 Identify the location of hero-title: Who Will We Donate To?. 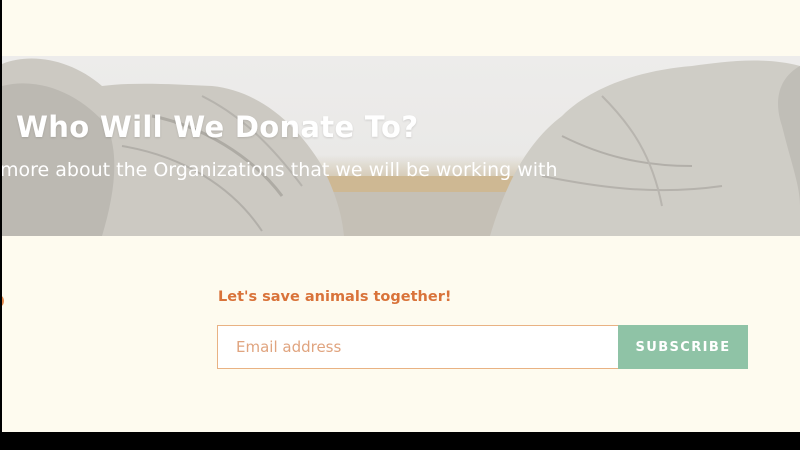
(217, 127).